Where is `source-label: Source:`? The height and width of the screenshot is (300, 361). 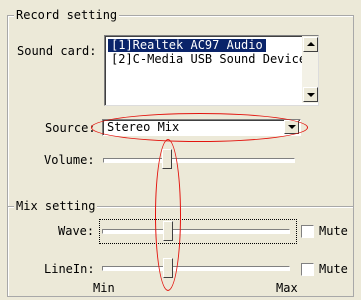 source-label: Source: is located at coordinates (70, 128).